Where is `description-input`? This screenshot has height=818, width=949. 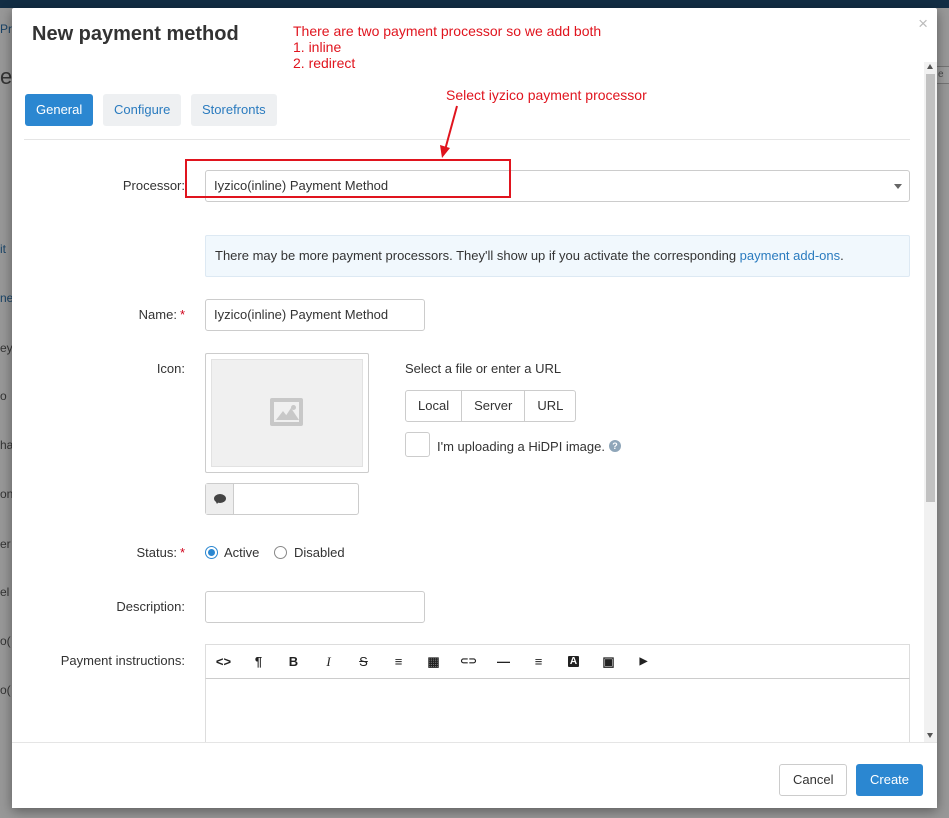 description-input is located at coordinates (315, 607).